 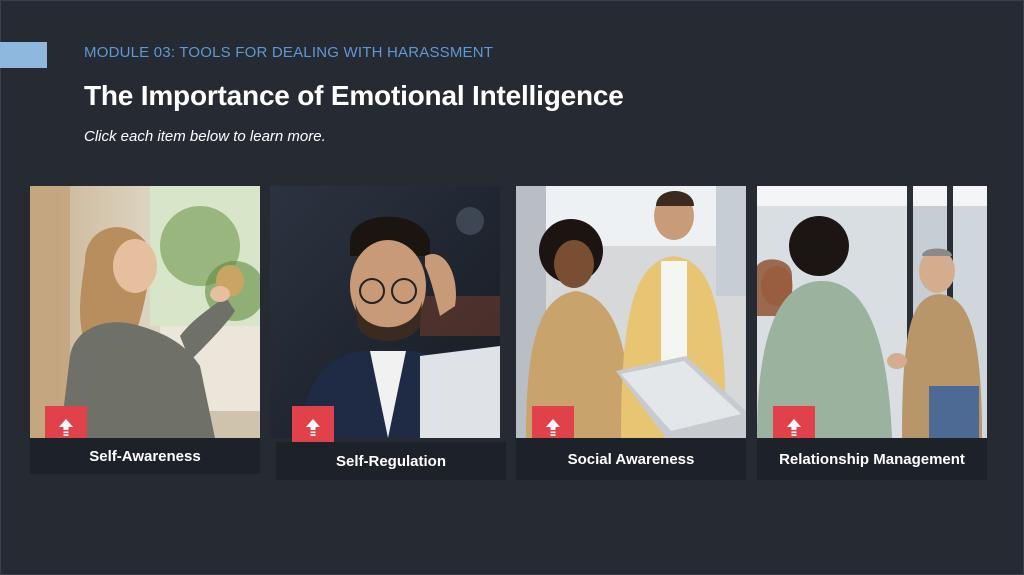 I want to click on page-title: The Importance of Emotional Intelligence, so click(x=354, y=95).